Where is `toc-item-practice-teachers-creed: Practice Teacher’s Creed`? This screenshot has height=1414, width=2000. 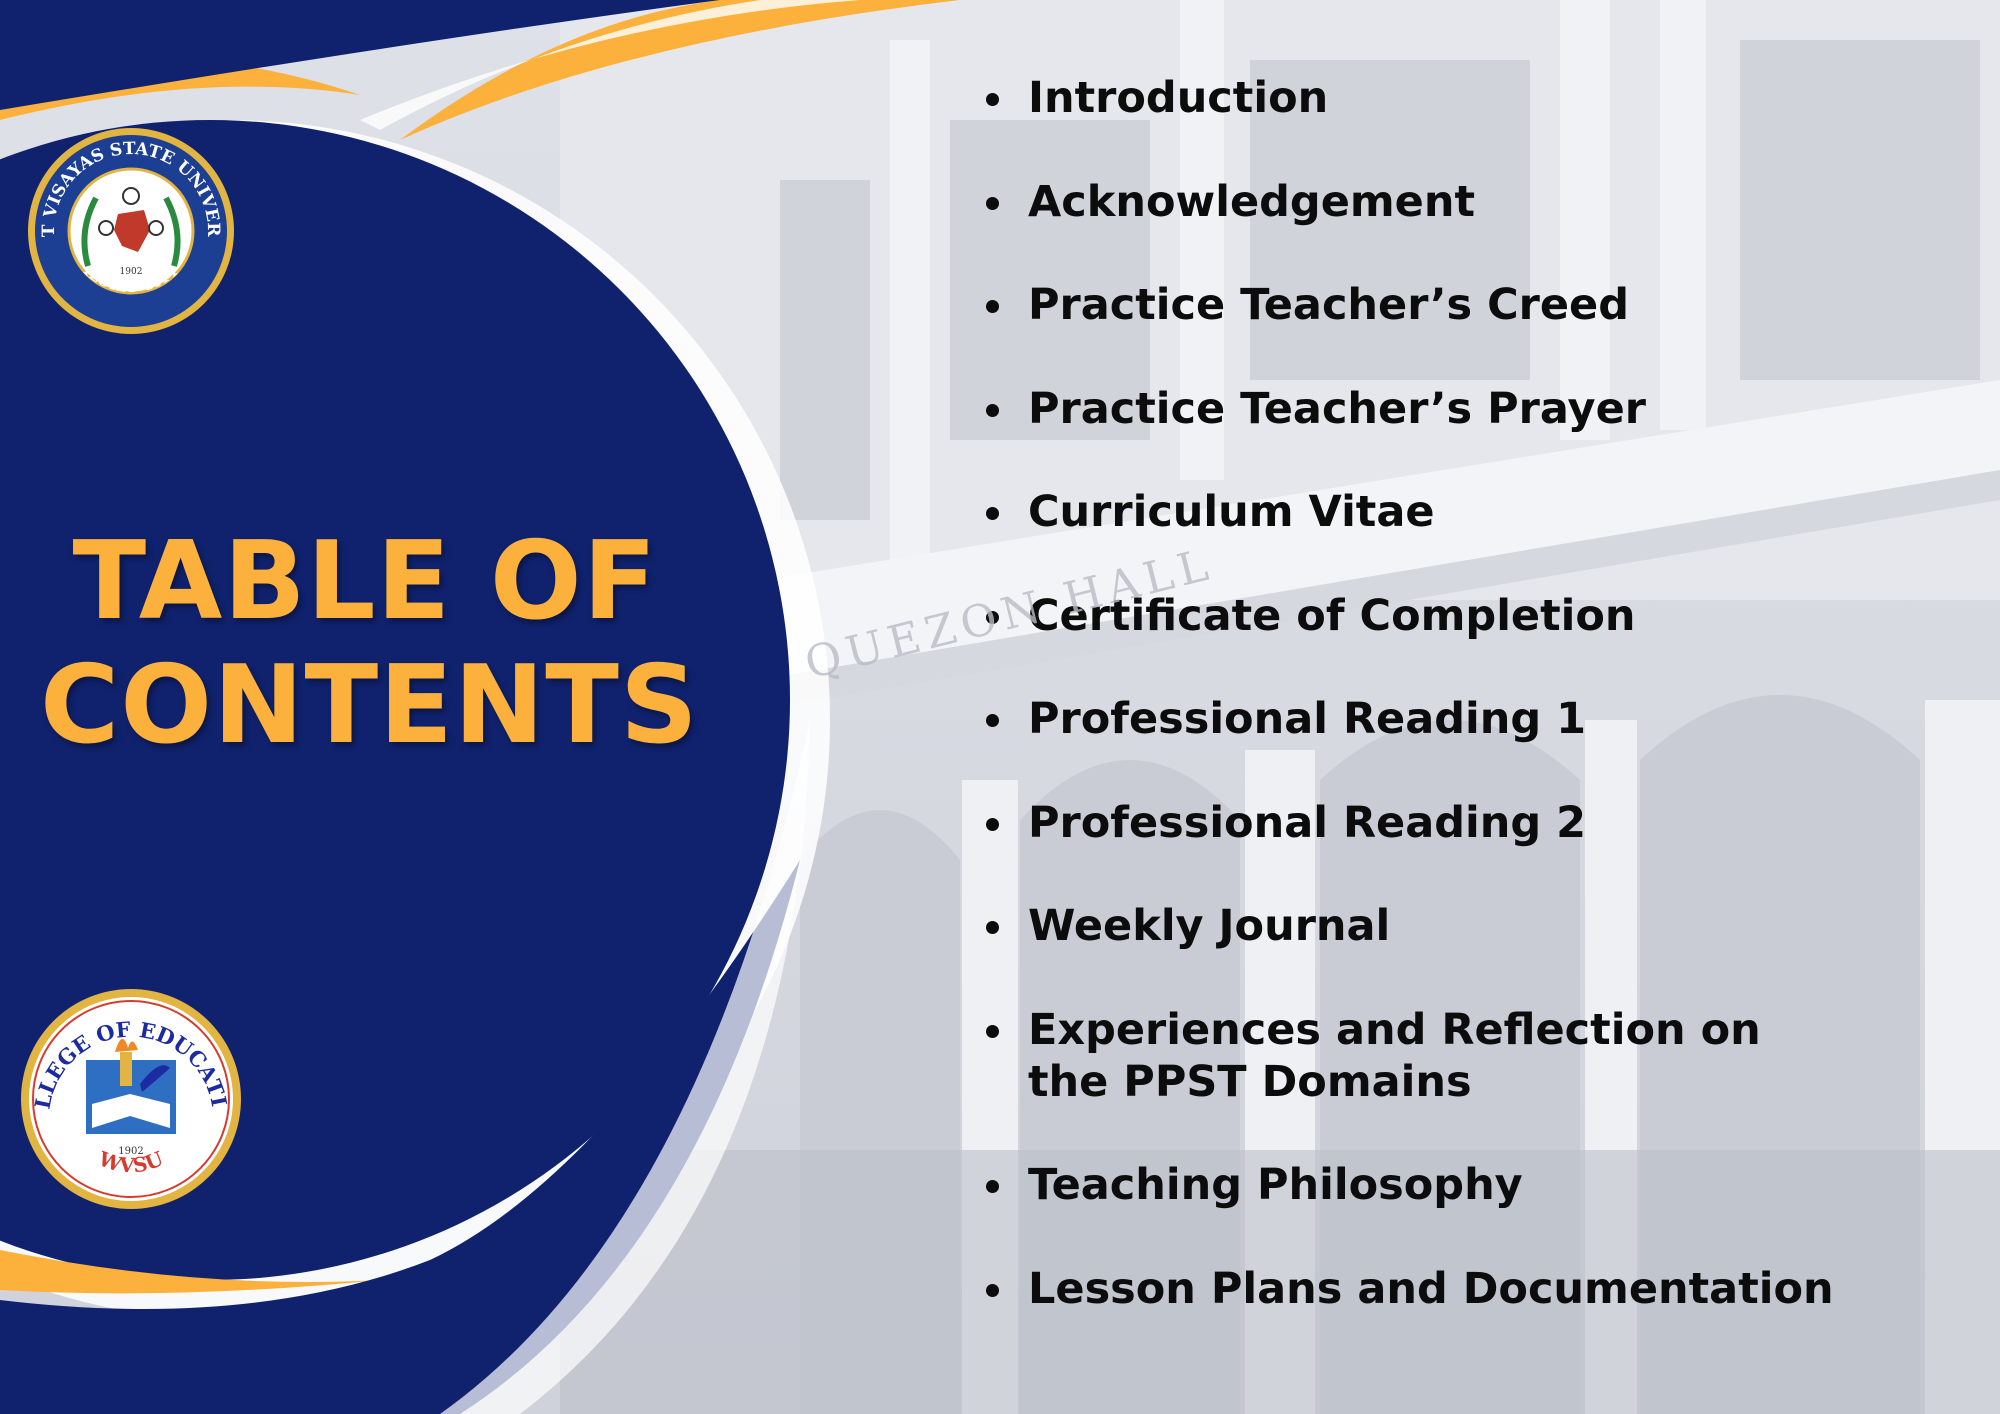
toc-item-practice-teachers-creed: Practice Teacher’s Creed is located at coordinates (1480, 305).